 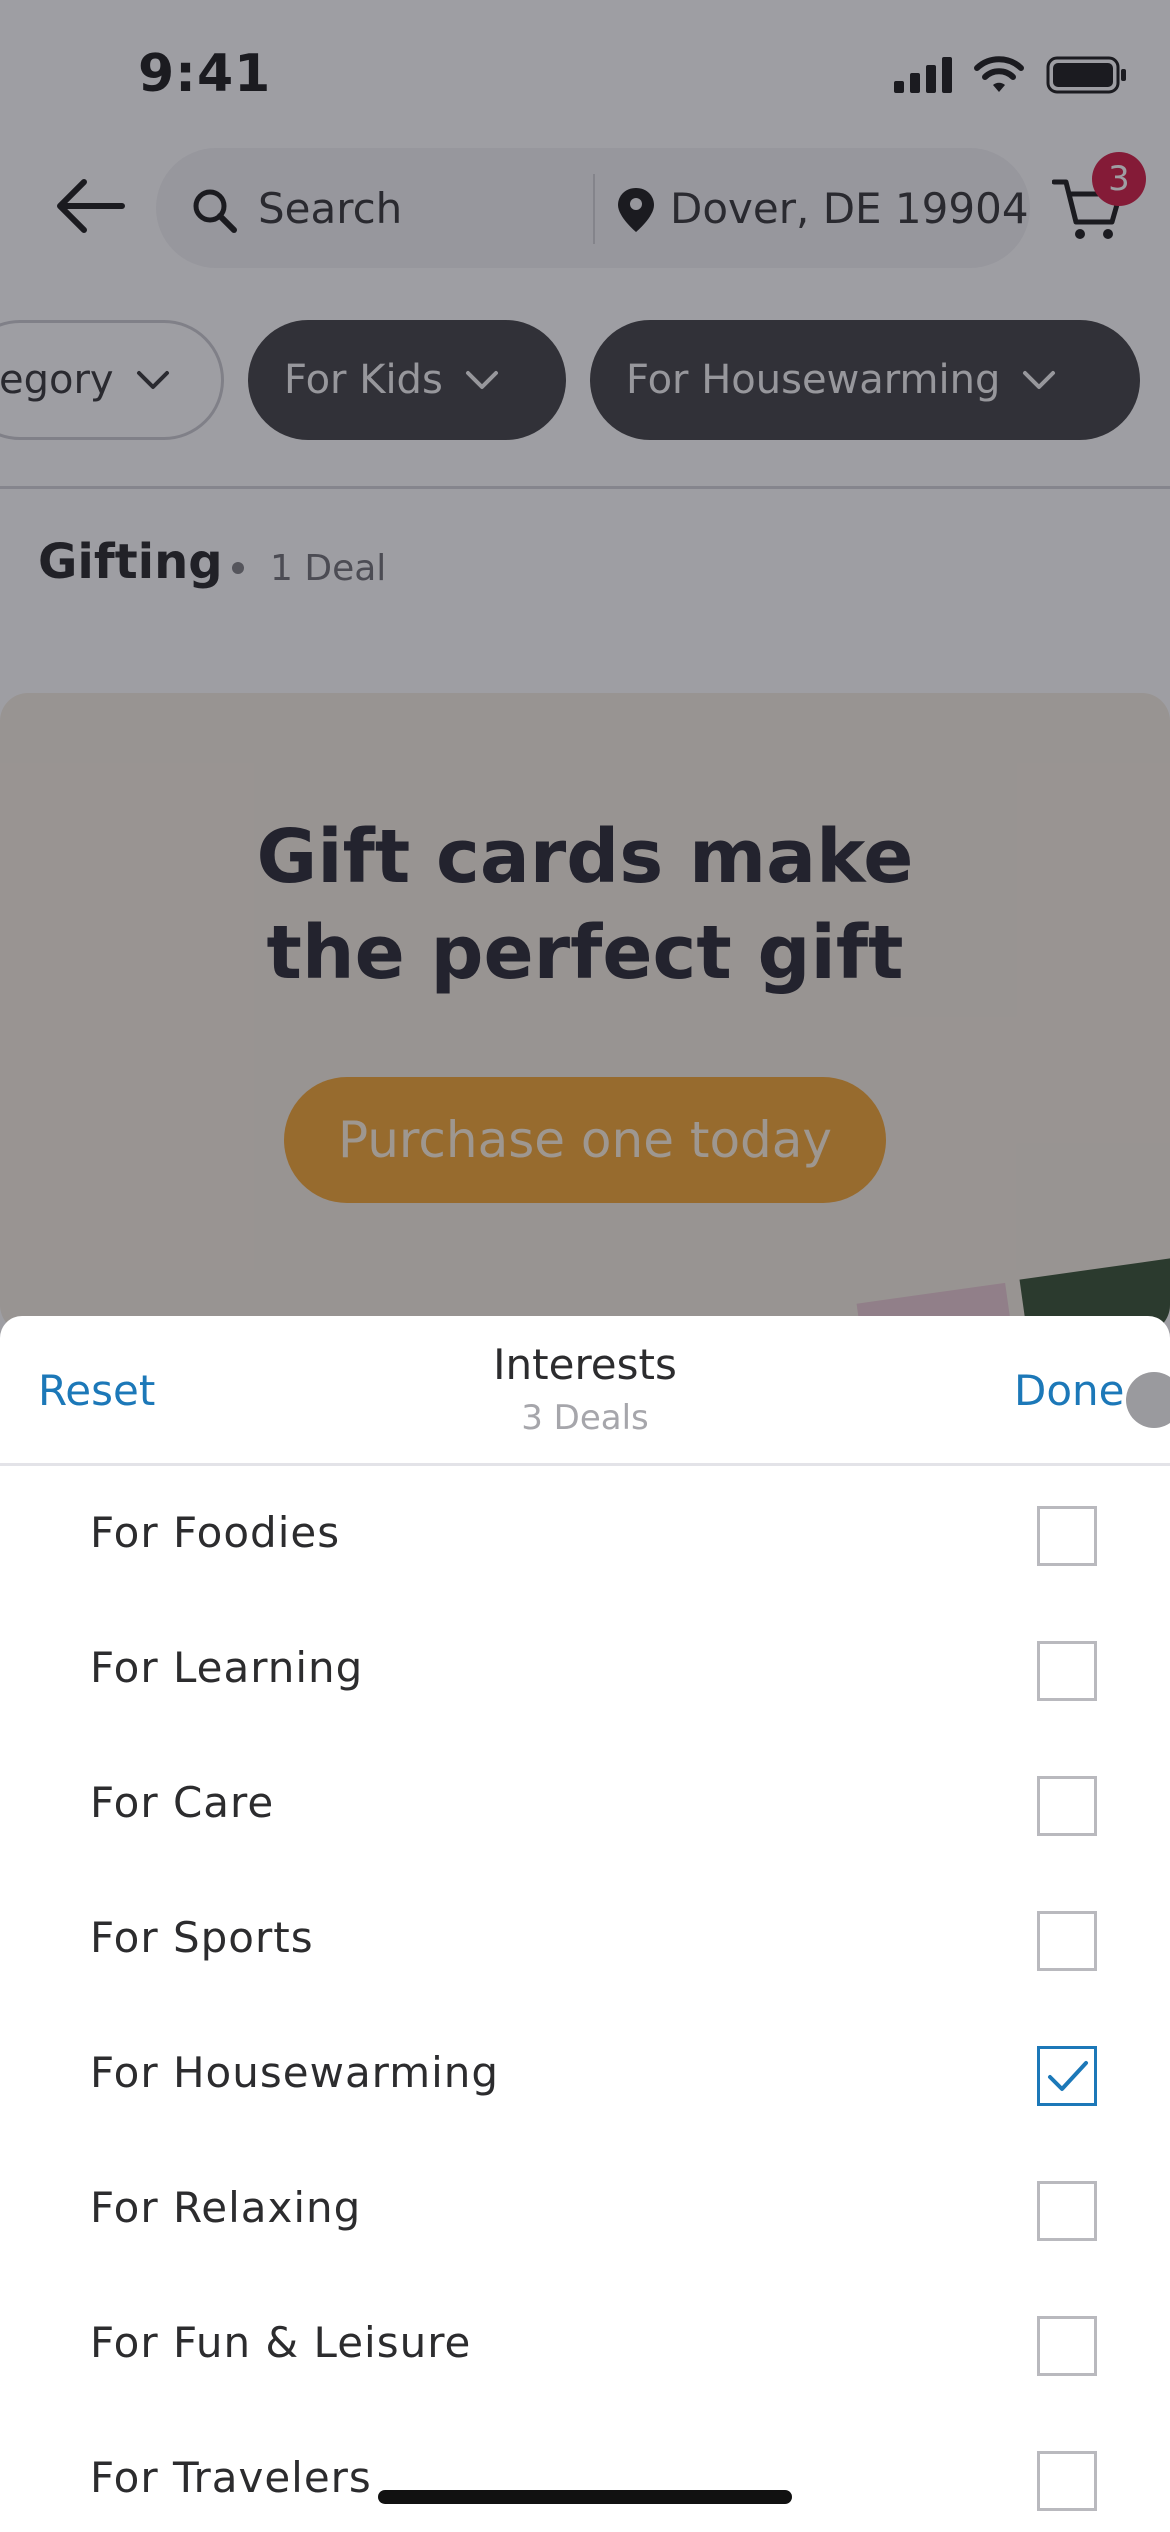 I want to click on option-for-fun-leisure: For Fun & Leisure, so click(x=585, y=2345).